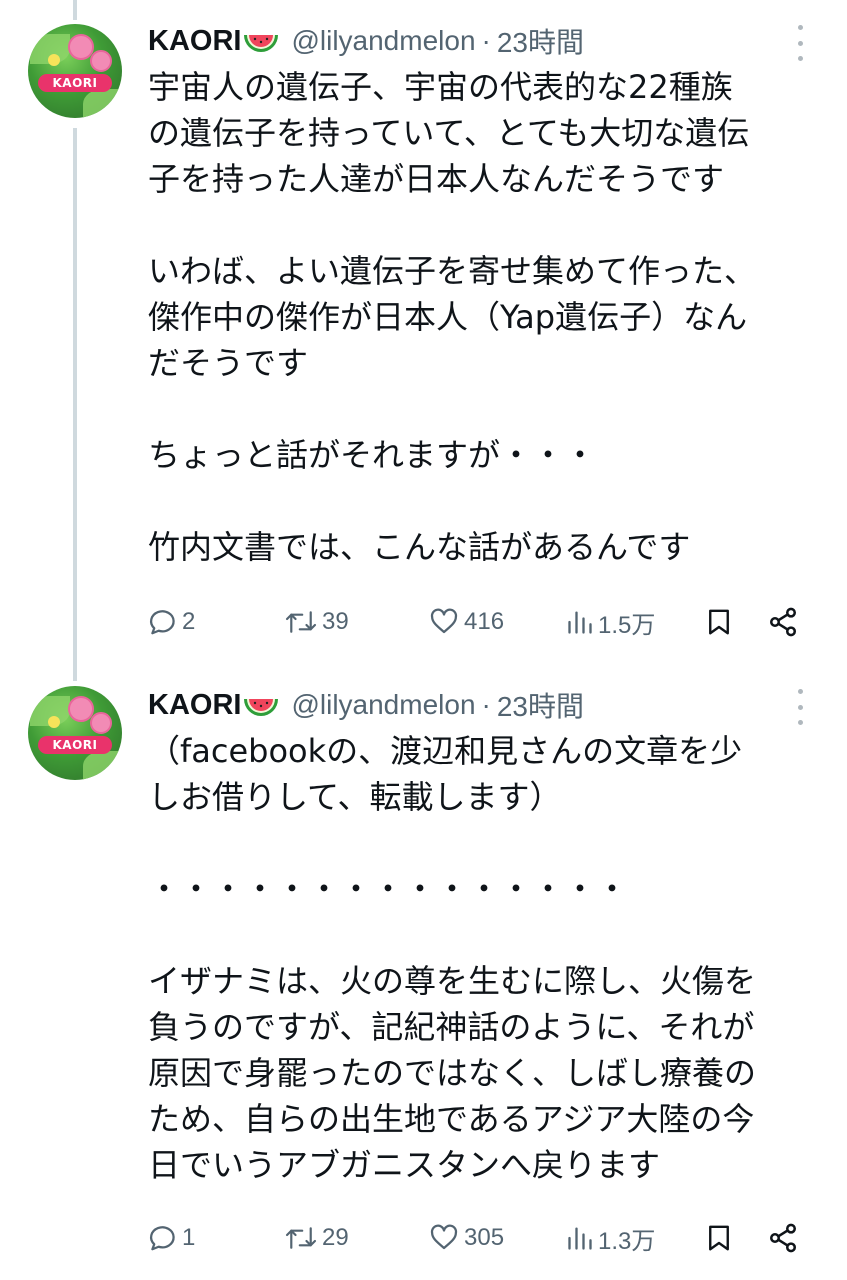 This screenshot has height=1280, width=847. What do you see at coordinates (335, 1237) in the screenshot?
I see `retweet-count: 29` at bounding box center [335, 1237].